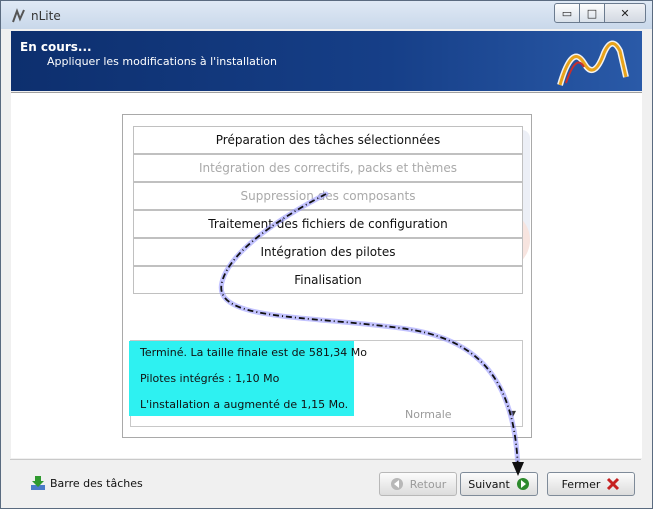  What do you see at coordinates (428, 484) in the screenshot?
I see `back-label: Retour` at bounding box center [428, 484].